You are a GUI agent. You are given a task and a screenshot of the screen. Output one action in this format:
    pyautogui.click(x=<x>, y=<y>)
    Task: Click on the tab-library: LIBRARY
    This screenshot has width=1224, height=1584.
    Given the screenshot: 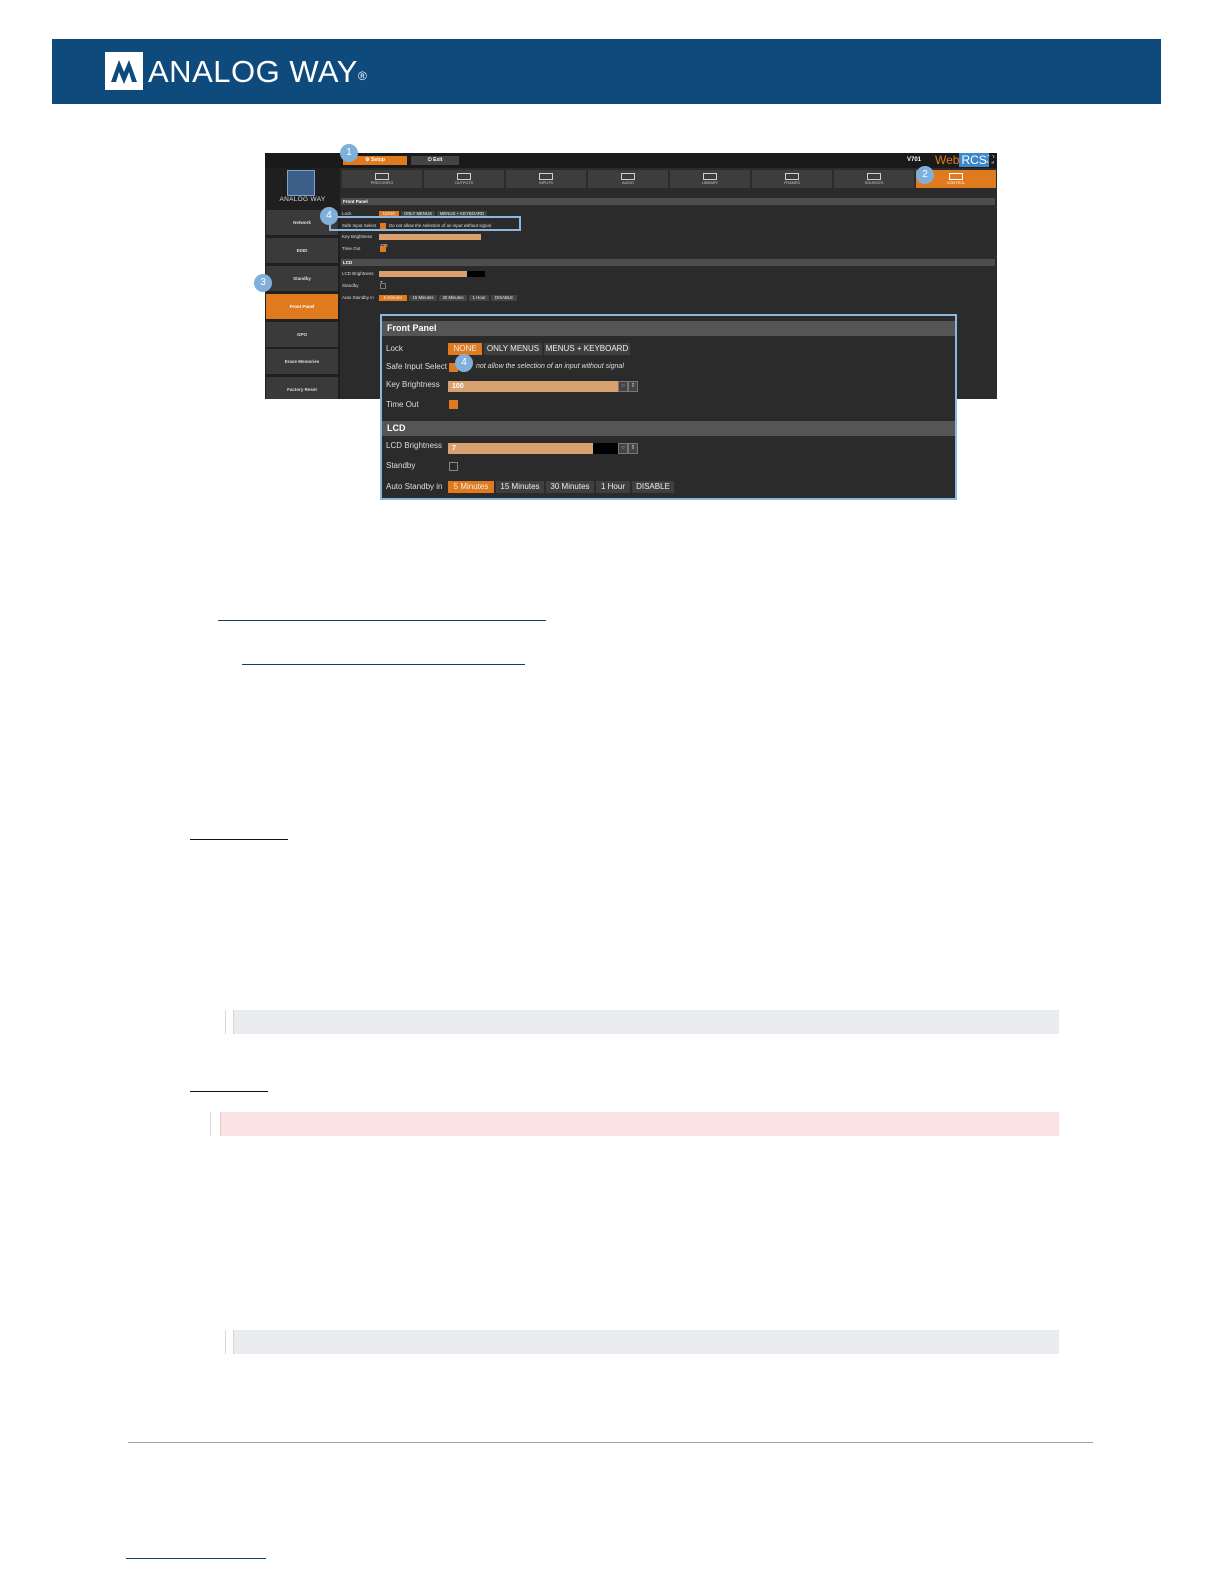 What is the action you would take?
    pyautogui.click(x=710, y=179)
    